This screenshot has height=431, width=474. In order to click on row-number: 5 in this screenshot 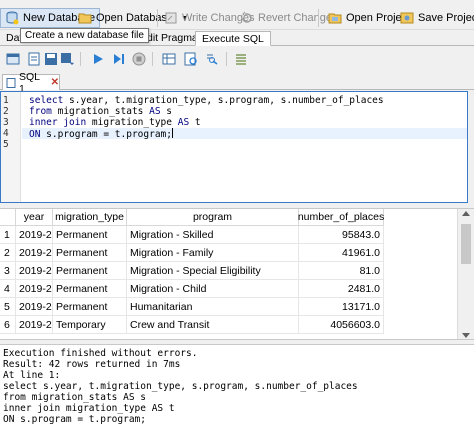, I will do `click(8, 307)`.